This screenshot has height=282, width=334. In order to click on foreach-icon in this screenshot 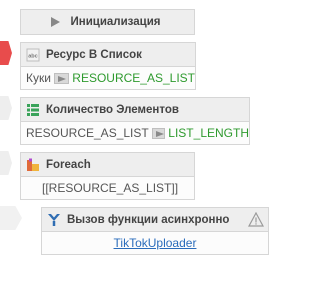, I will do `click(33, 165)`.